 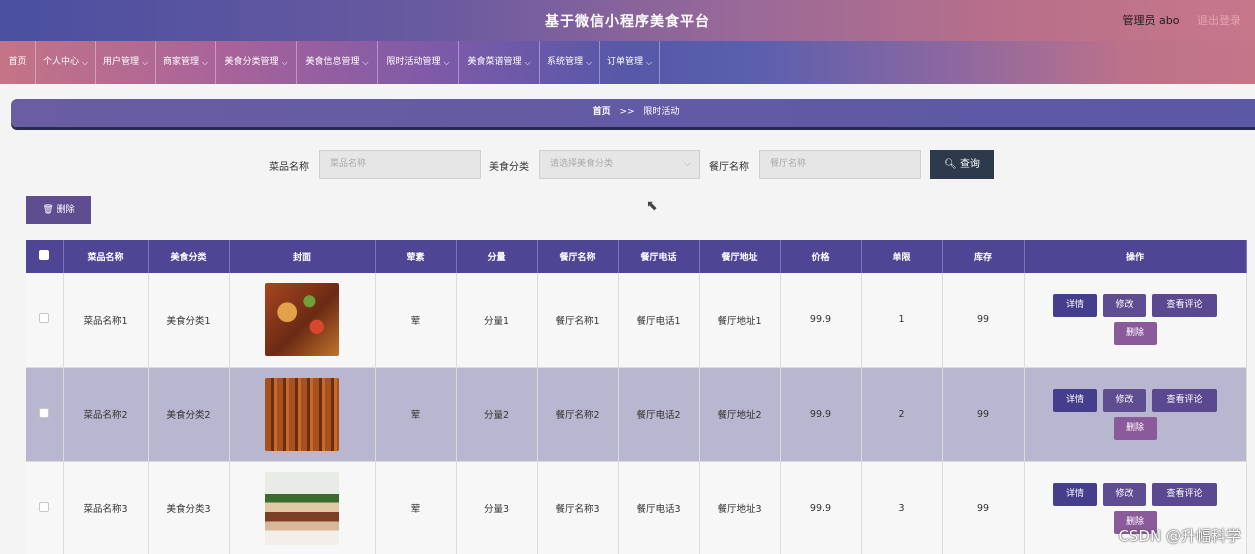 What do you see at coordinates (302, 256) in the screenshot?
I see `column-header: 封面` at bounding box center [302, 256].